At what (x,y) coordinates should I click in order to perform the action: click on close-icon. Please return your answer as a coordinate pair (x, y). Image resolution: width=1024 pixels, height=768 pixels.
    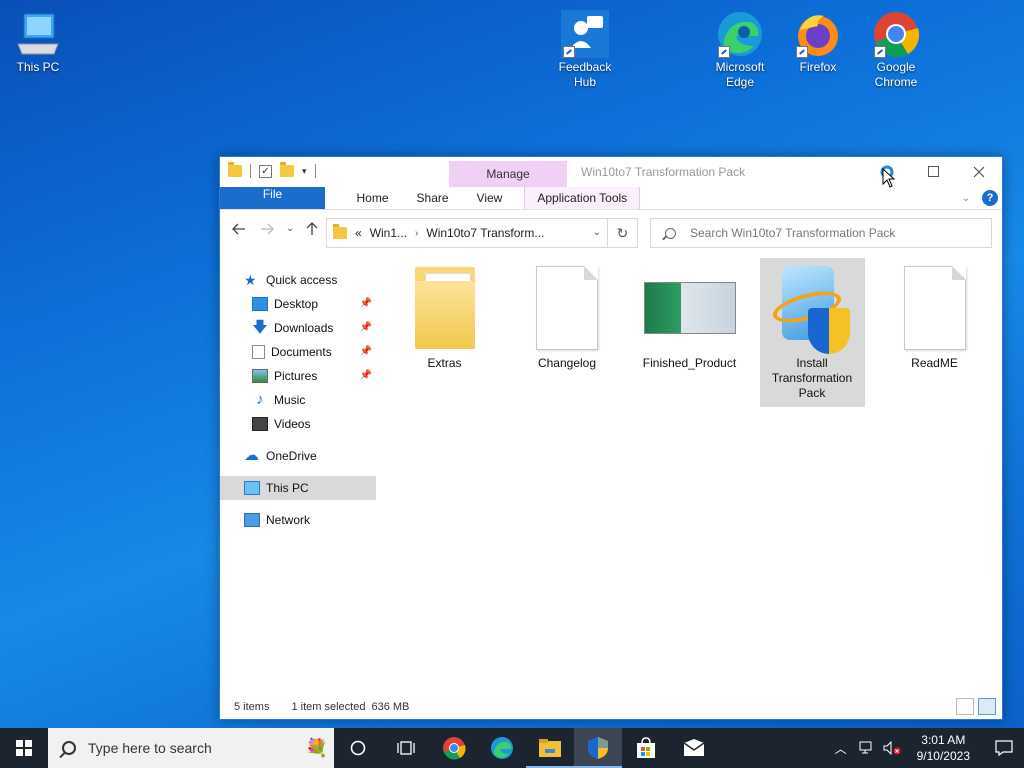
    Looking at the image, I should click on (979, 172).